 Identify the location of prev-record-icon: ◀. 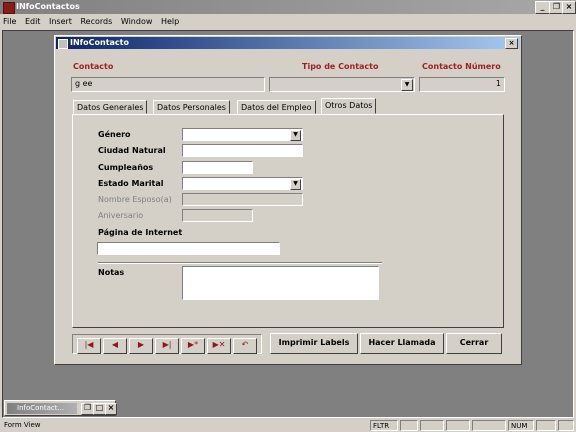
(115, 346).